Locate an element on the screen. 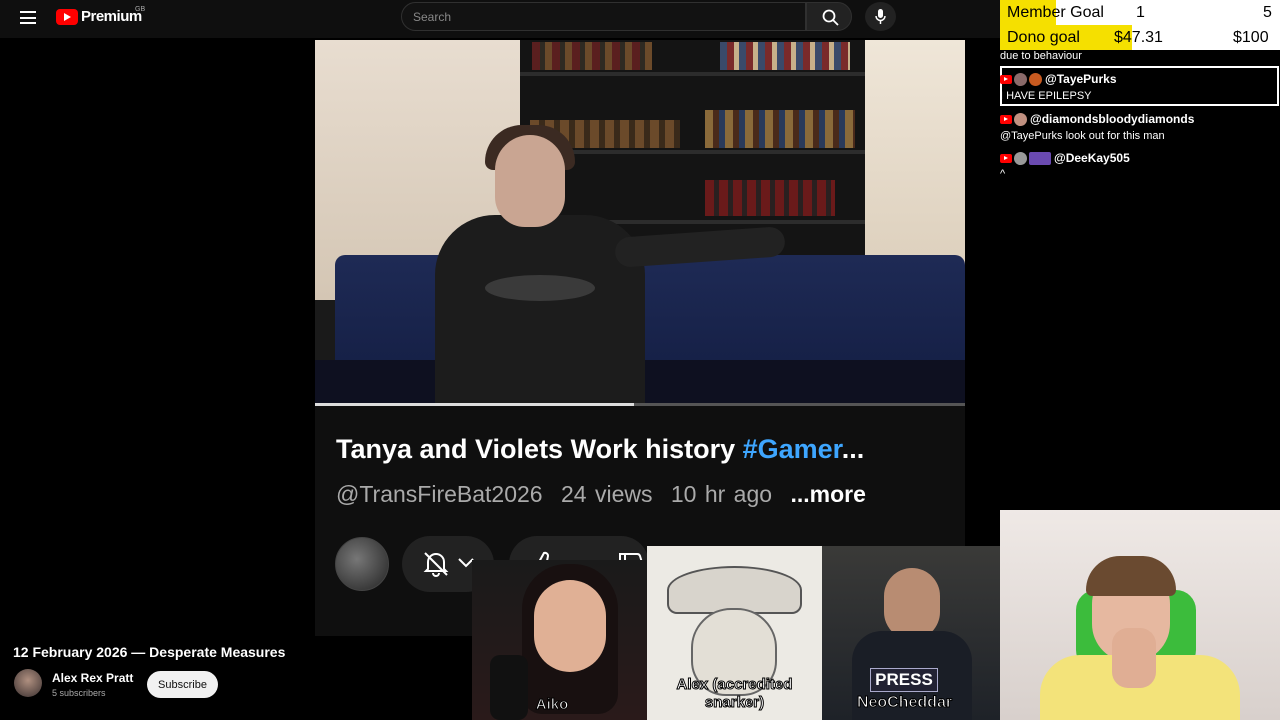  host-subscriber-count: 5 subscribers is located at coordinates (79, 693).